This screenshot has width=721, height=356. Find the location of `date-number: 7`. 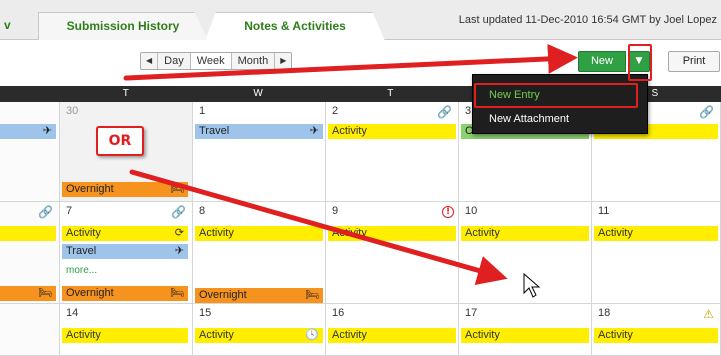

date-number: 7 is located at coordinates (69, 211).